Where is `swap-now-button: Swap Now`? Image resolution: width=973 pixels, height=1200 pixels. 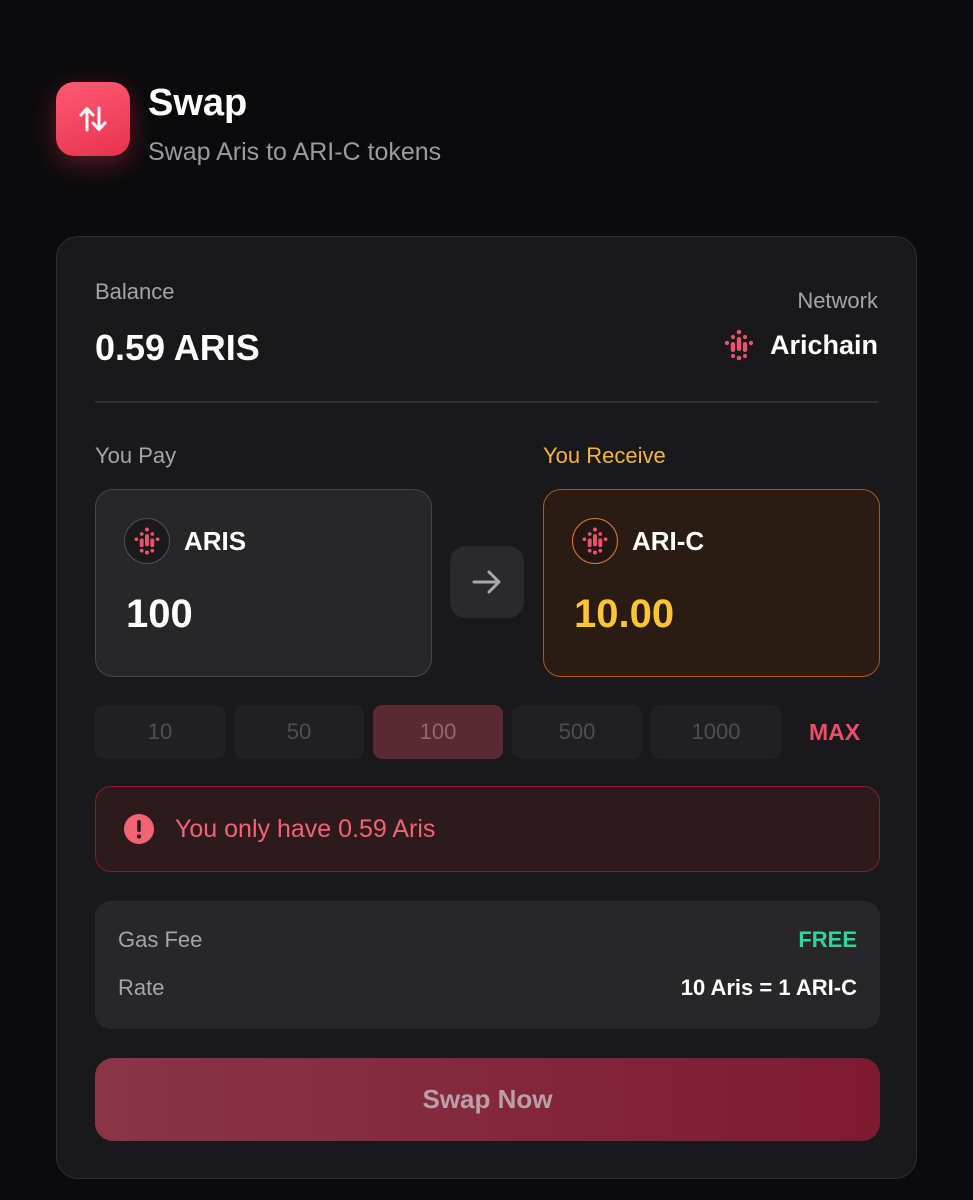
swap-now-button: Swap Now is located at coordinates (487, 1099).